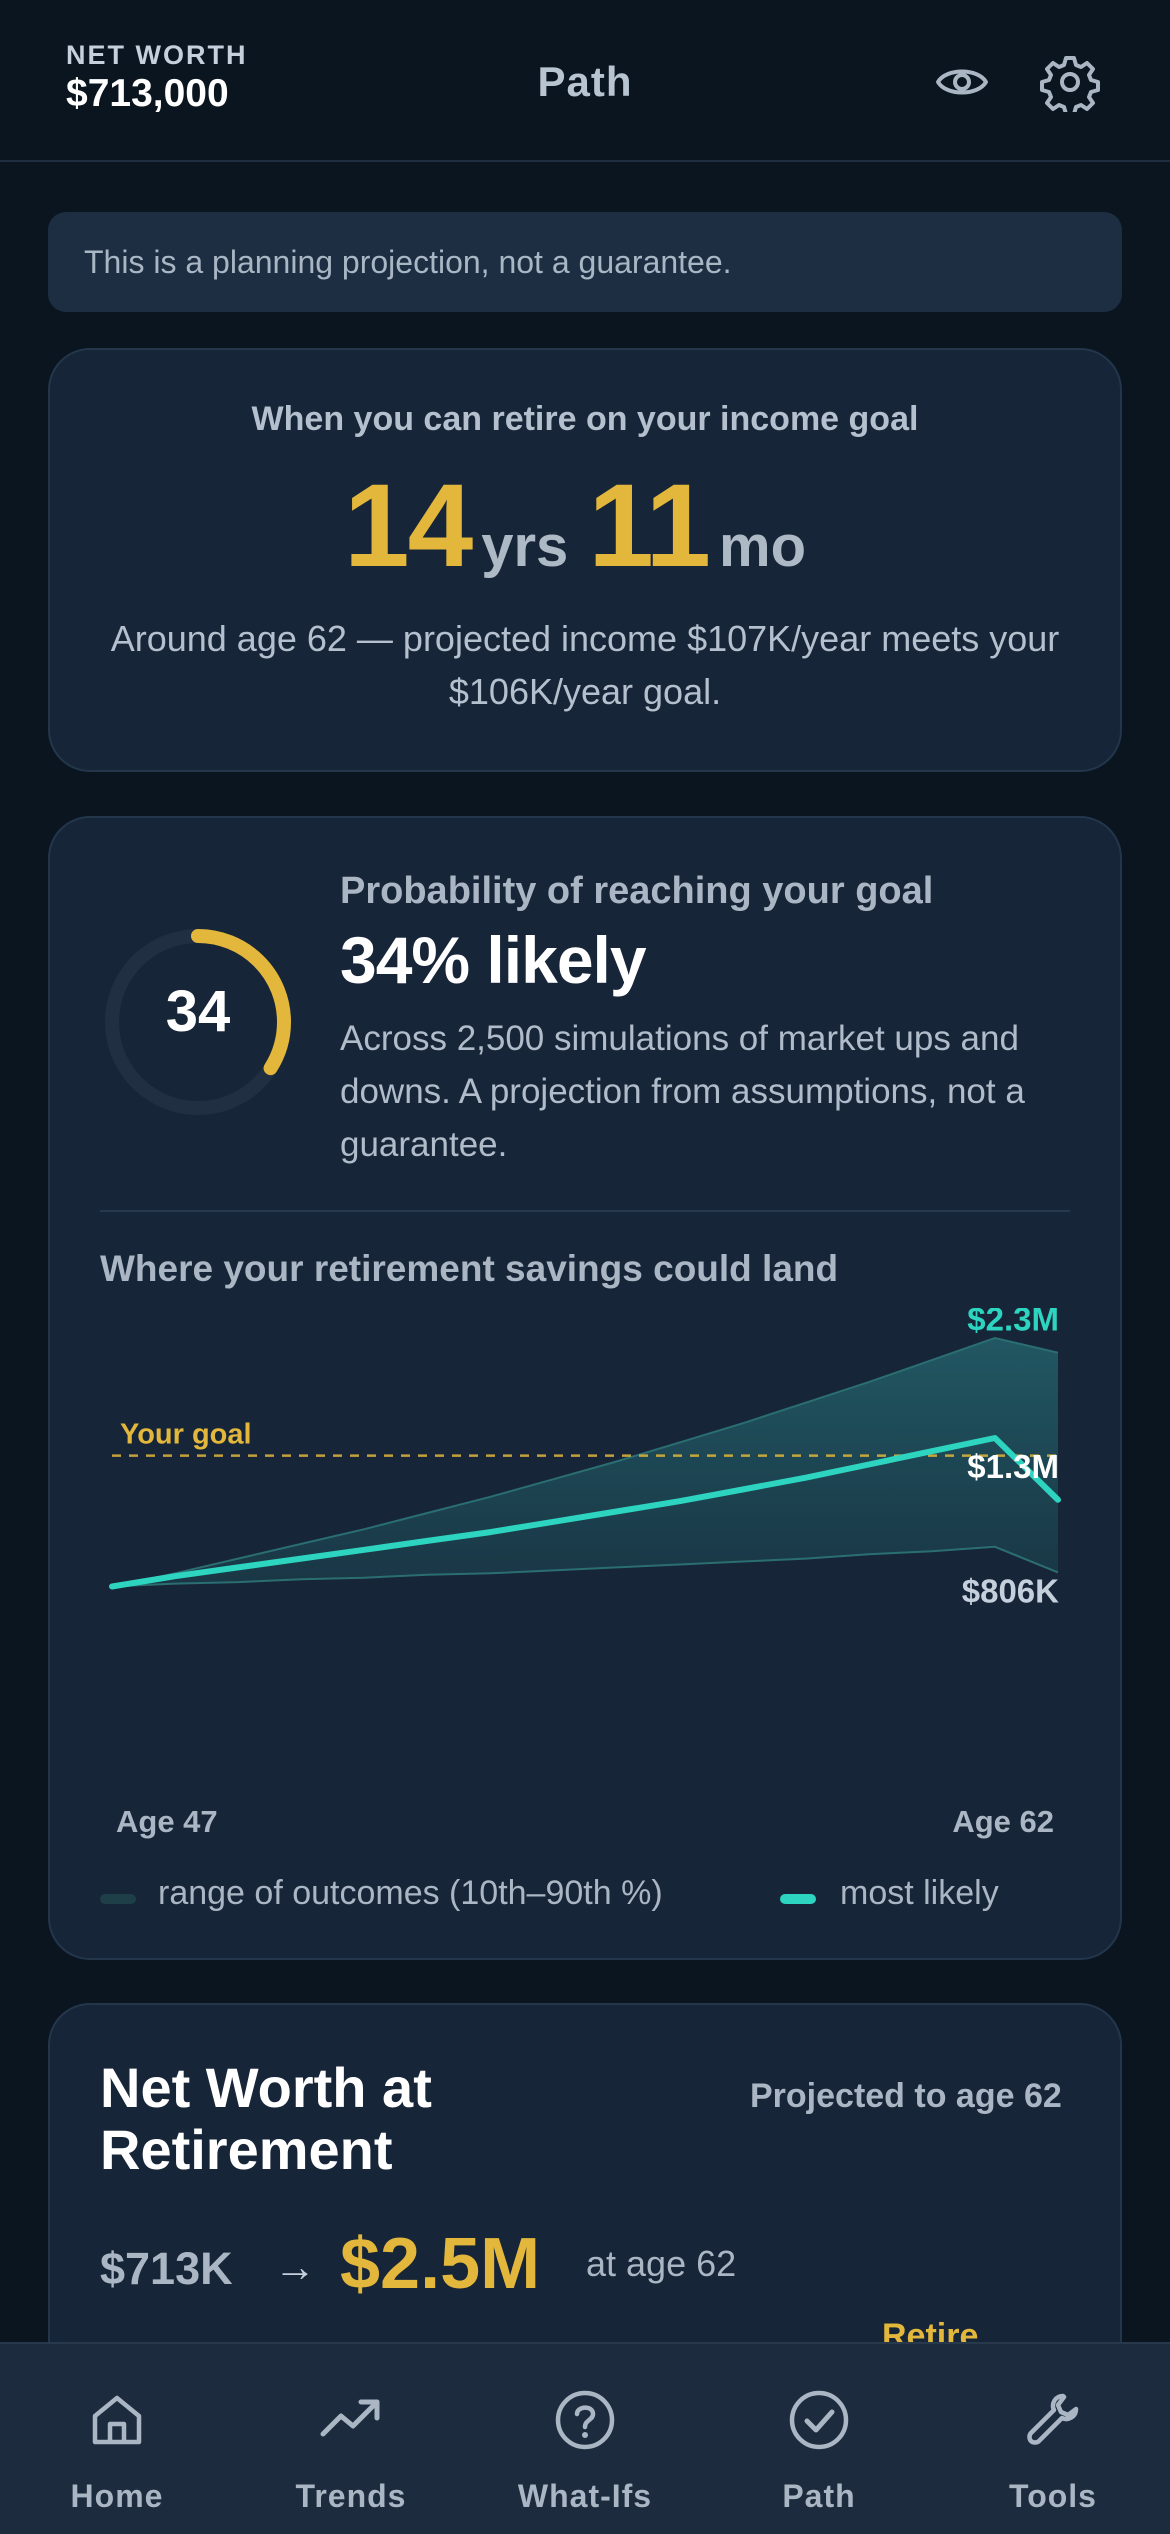 The height and width of the screenshot is (2534, 1170). What do you see at coordinates (661, 2263) in the screenshot?
I see `projected-age: at age 62` at bounding box center [661, 2263].